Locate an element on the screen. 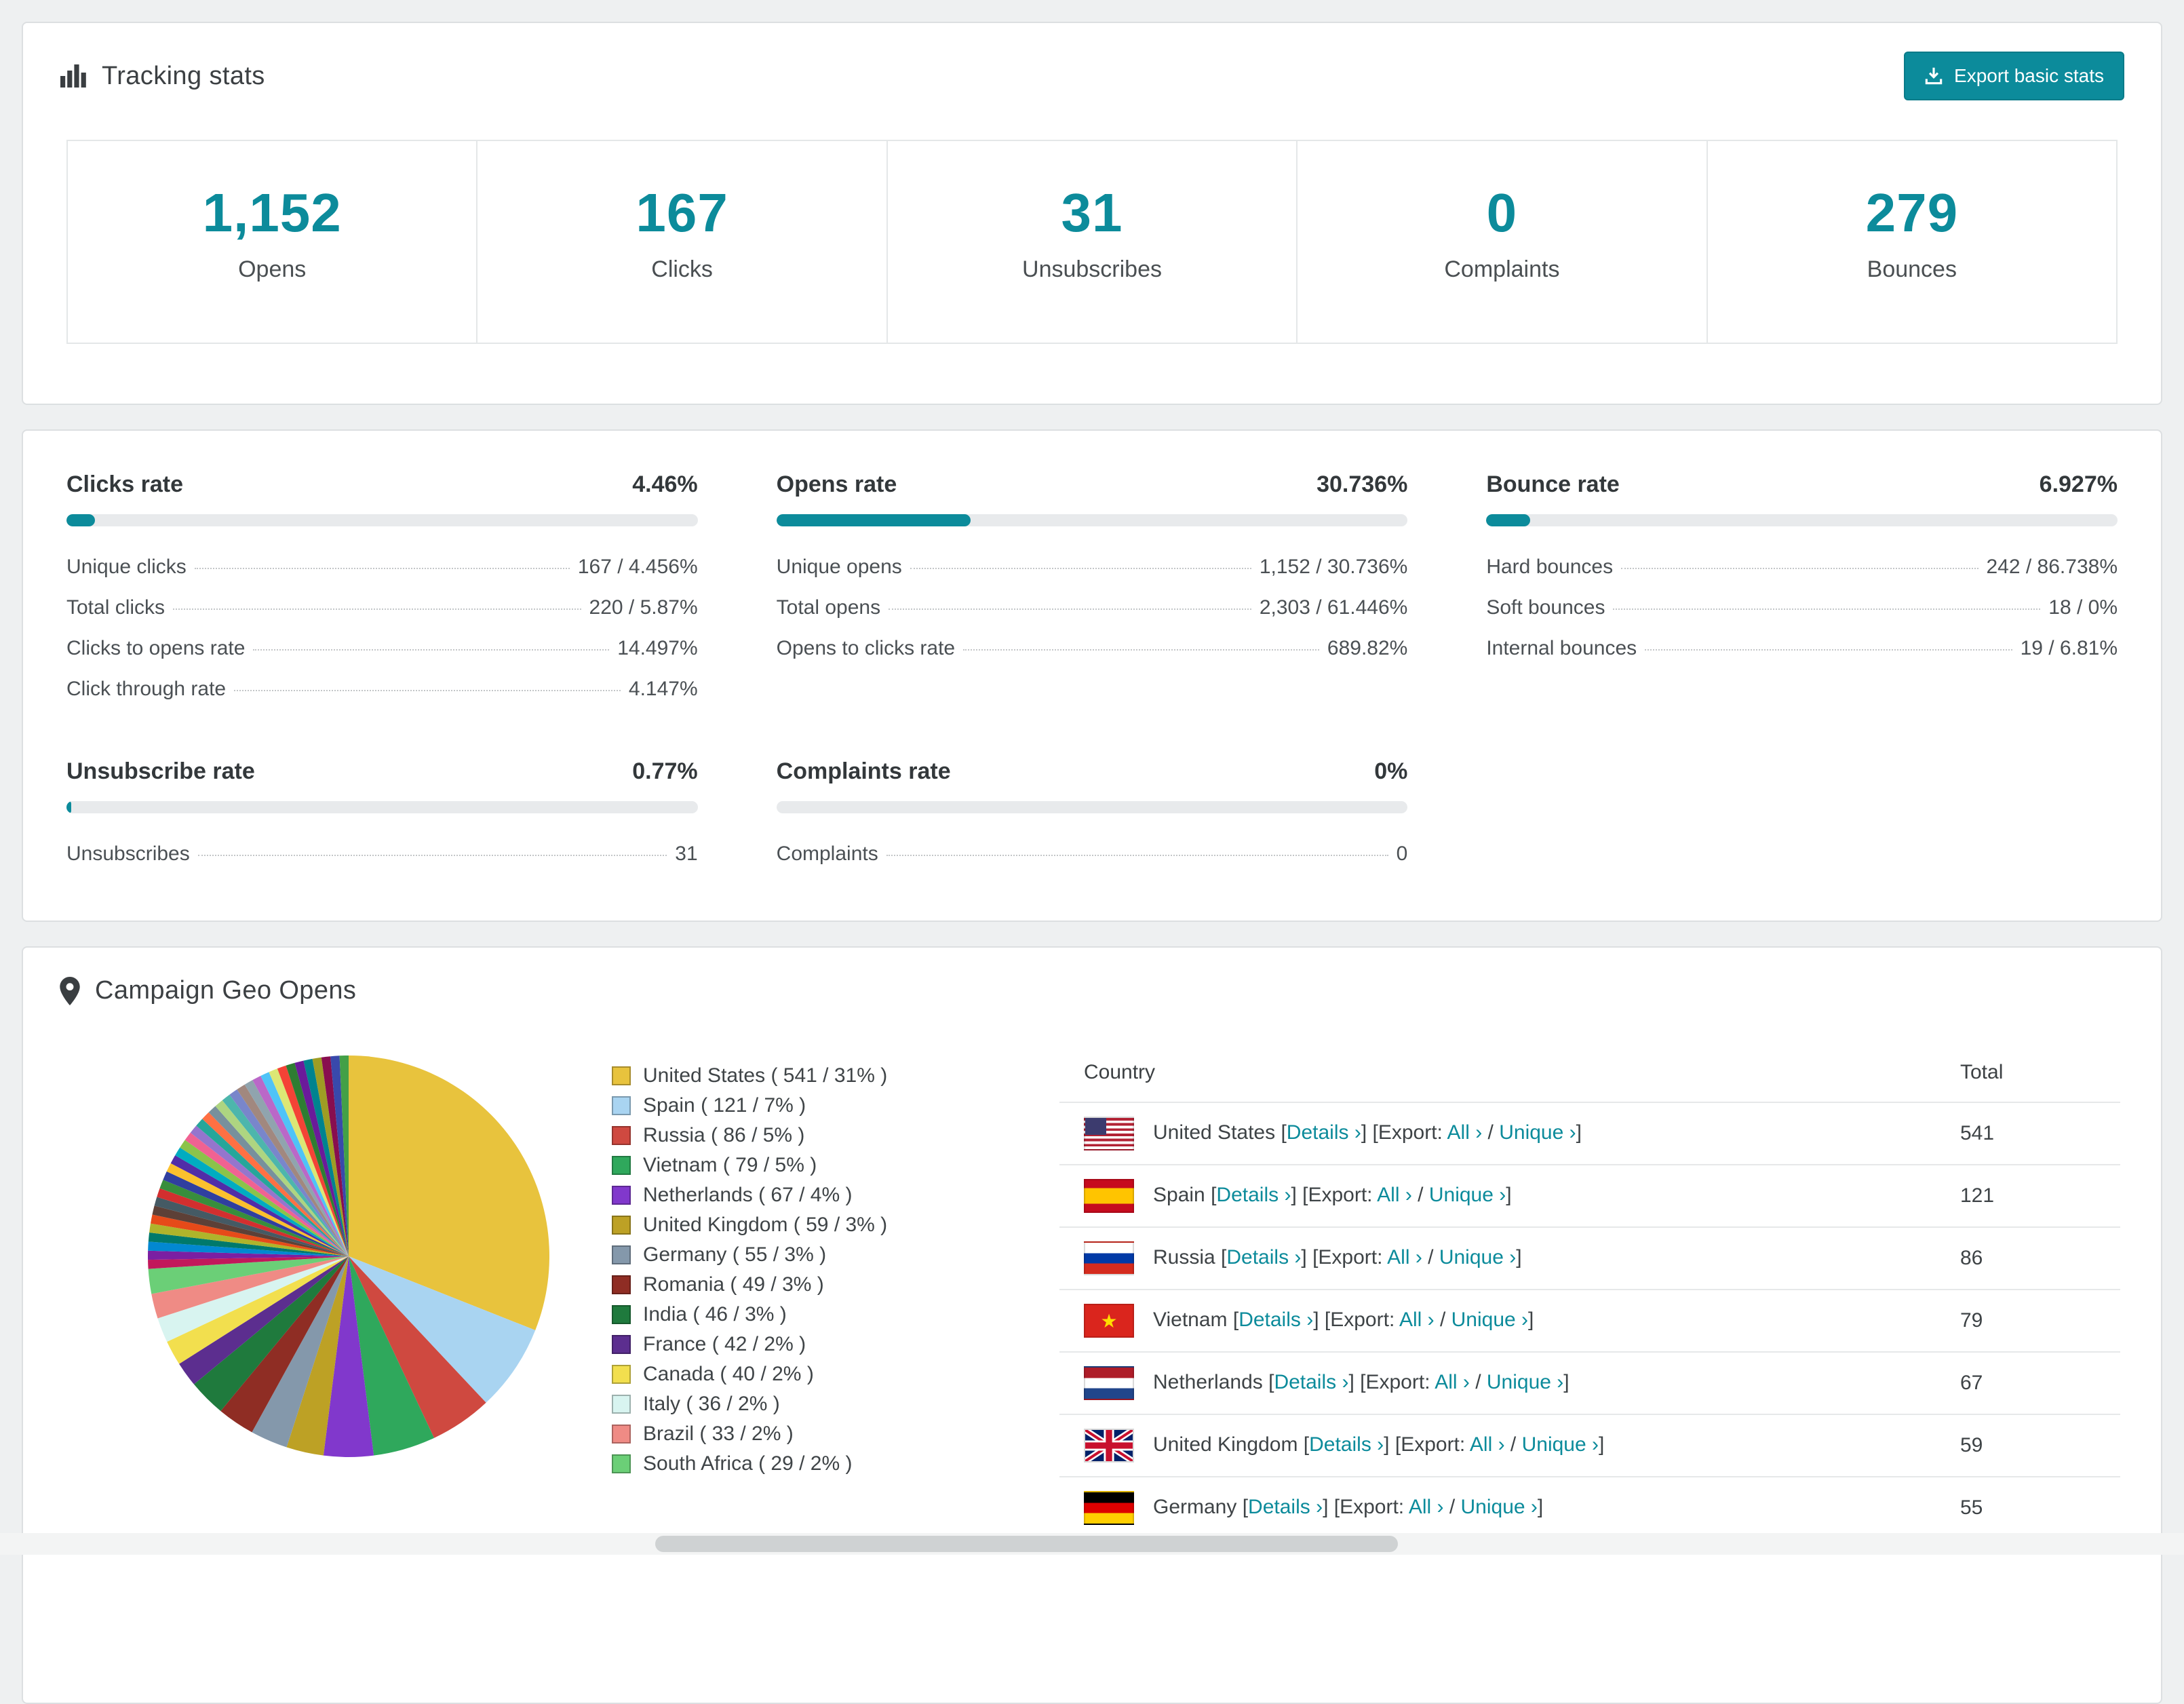  legend-label: United States ( 541 / 31% ) is located at coordinates (765, 1075).